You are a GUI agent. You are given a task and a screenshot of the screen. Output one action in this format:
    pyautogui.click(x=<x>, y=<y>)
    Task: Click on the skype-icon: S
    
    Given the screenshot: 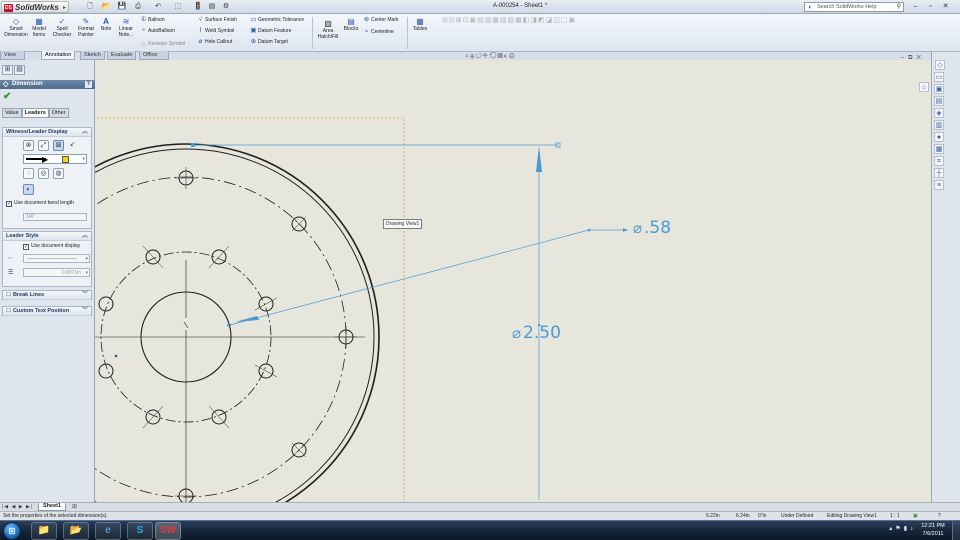 What is the action you would take?
    pyautogui.click(x=140, y=531)
    